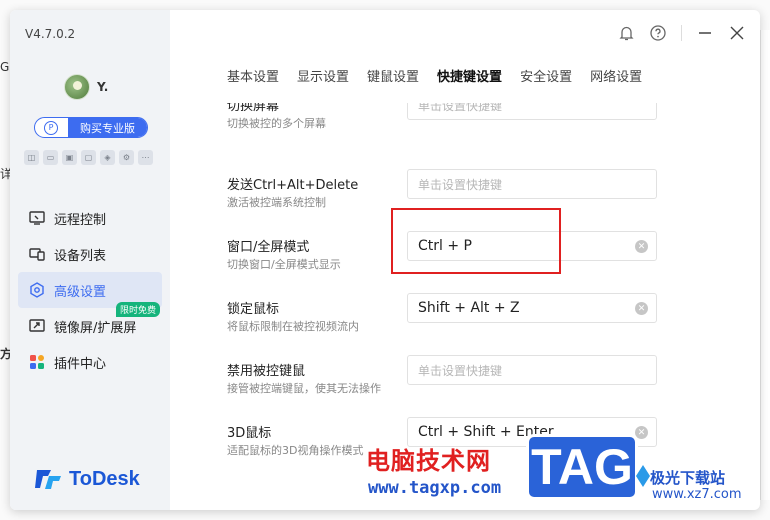 The image size is (770, 520). I want to click on free-badge: 限时免费, so click(137, 309).